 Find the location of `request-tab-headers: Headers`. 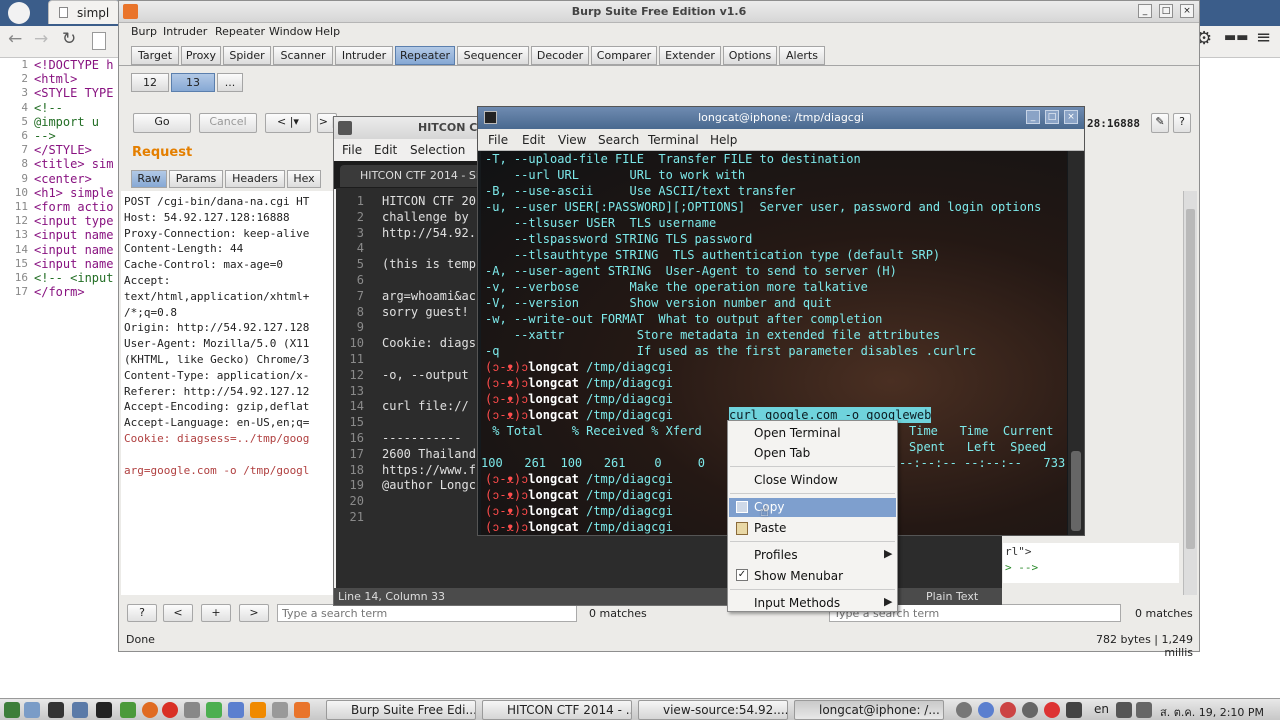

request-tab-headers: Headers is located at coordinates (255, 179).